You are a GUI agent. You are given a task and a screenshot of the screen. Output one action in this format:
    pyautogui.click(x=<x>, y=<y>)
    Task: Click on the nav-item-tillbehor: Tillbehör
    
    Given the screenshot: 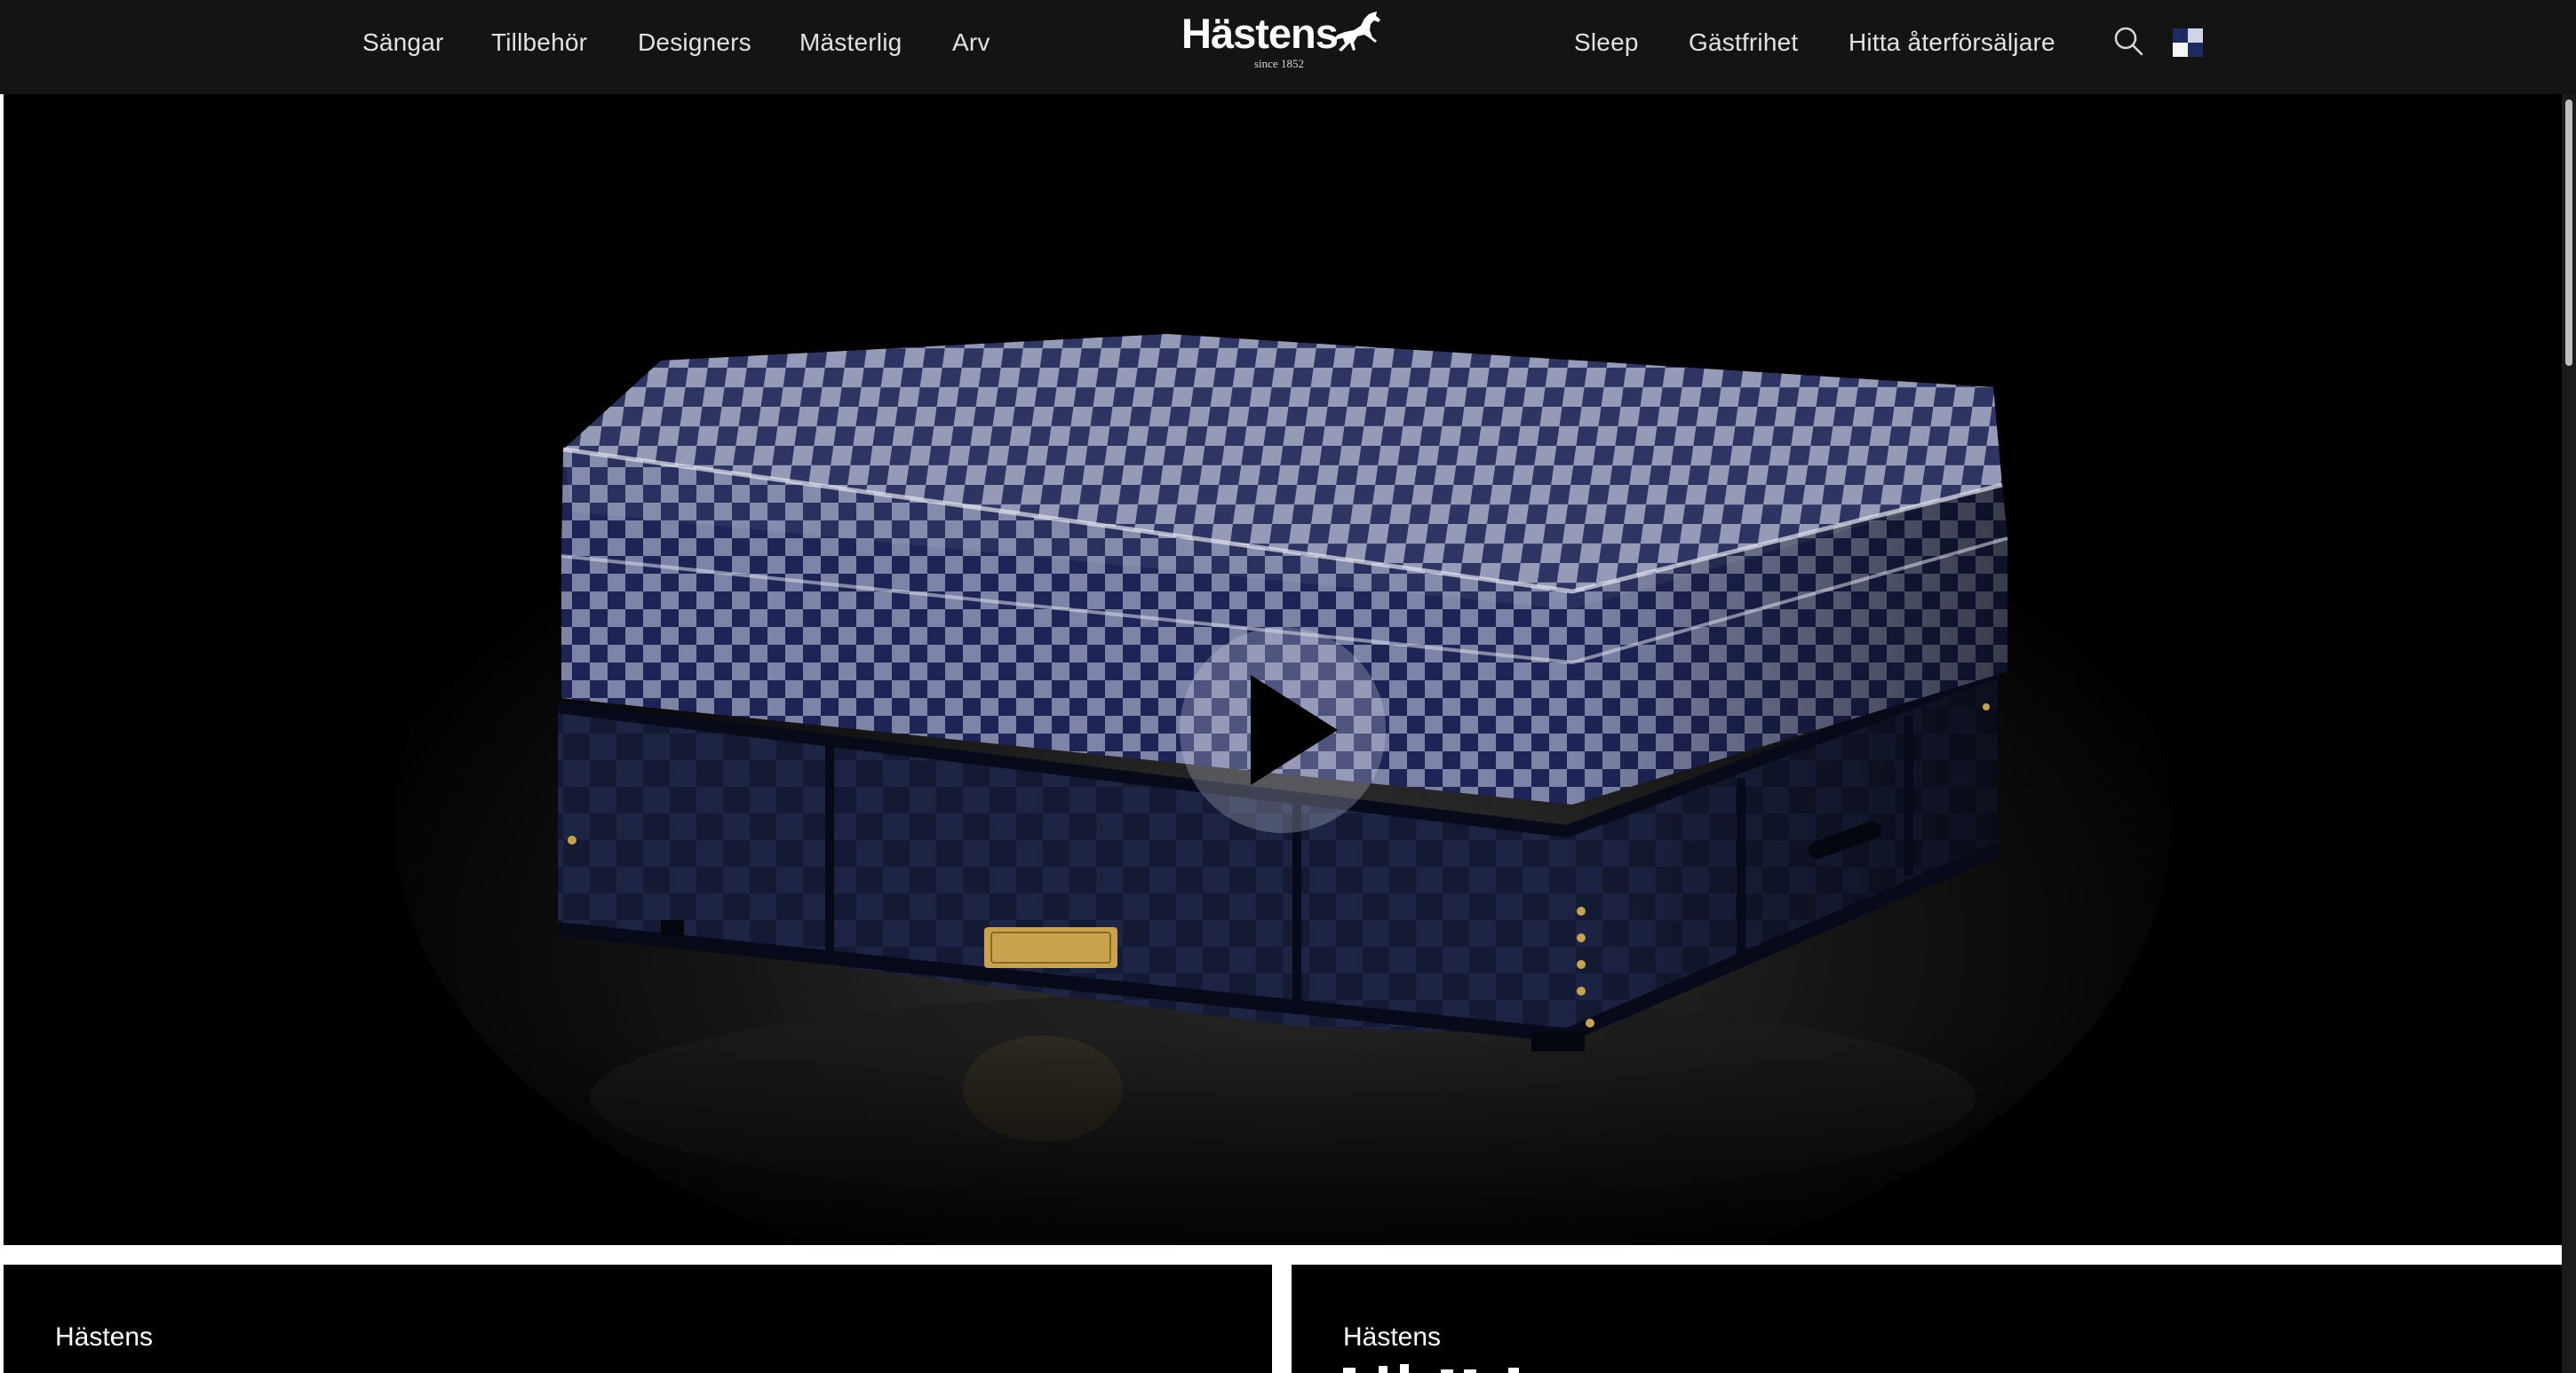 What is the action you would take?
    pyautogui.click(x=539, y=42)
    